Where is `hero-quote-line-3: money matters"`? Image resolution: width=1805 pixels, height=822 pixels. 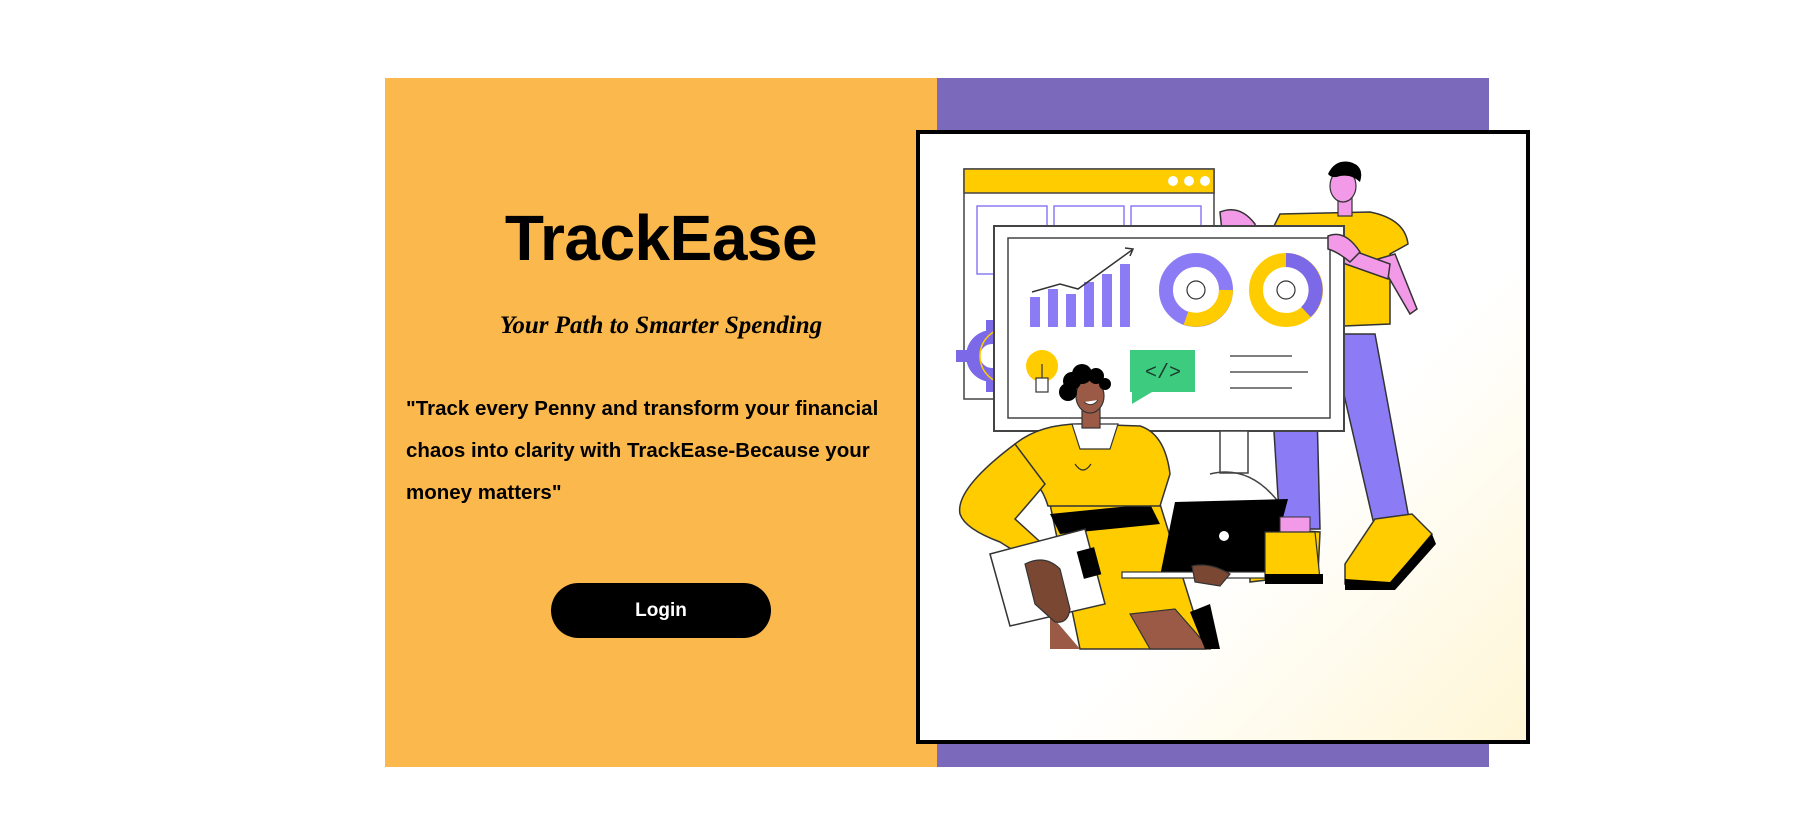 hero-quote-line-3: money matters" is located at coordinates (484, 492).